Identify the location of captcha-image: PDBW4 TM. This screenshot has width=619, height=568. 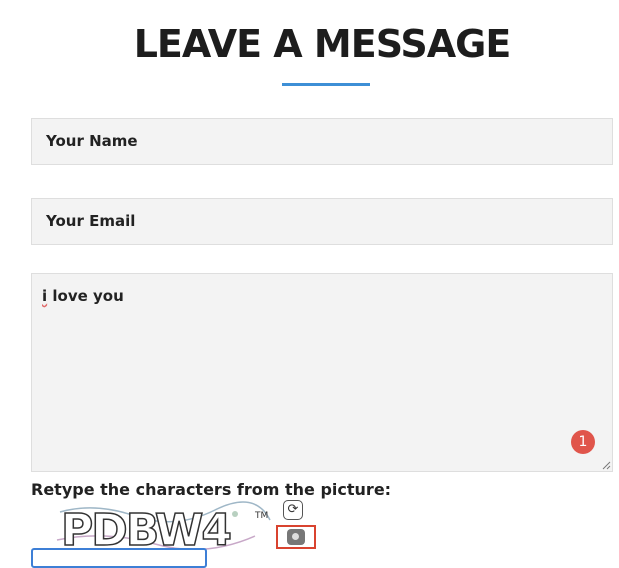
(165, 526).